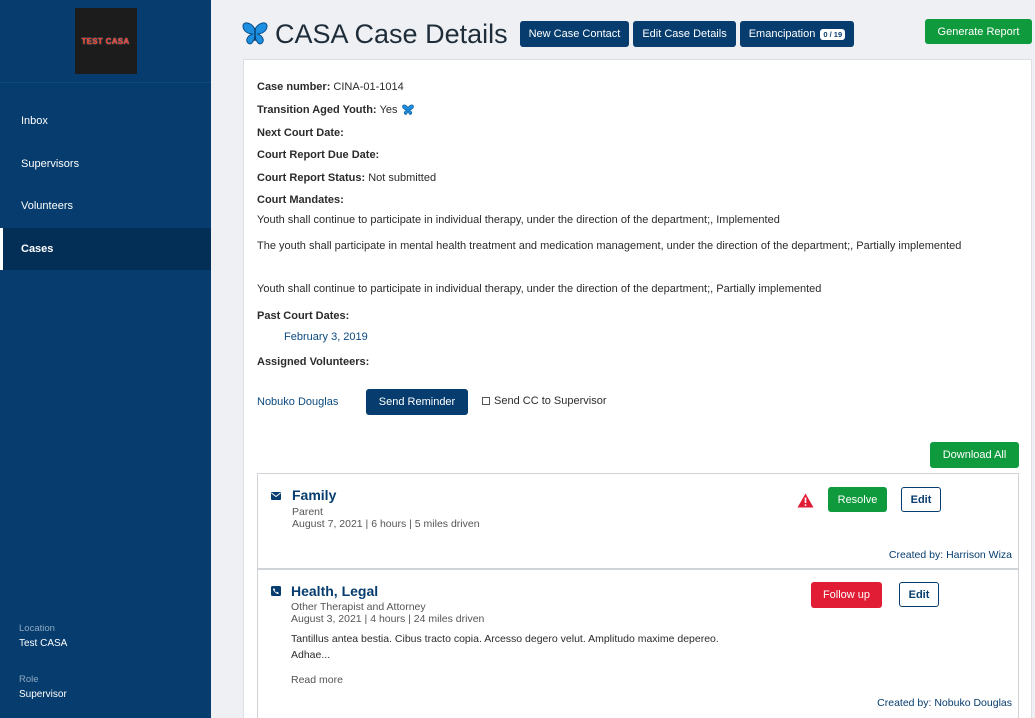 This screenshot has height=718, width=1035. Describe the element at coordinates (550, 401) in the screenshot. I see `send-cc-label: Send CC to Supervisor` at that location.